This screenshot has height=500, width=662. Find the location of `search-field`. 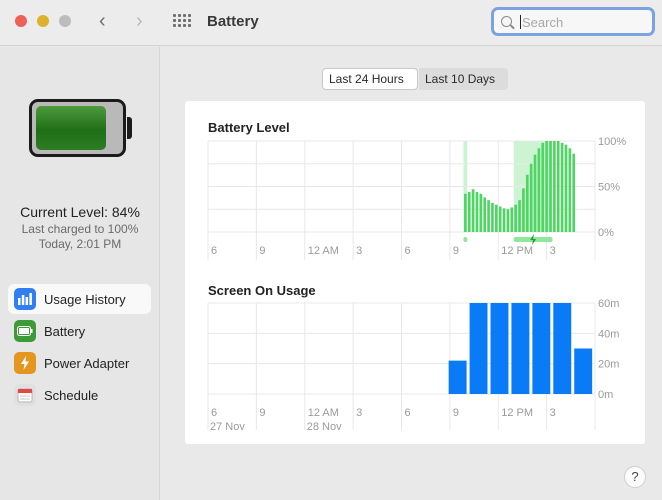

search-field is located at coordinates (573, 21).